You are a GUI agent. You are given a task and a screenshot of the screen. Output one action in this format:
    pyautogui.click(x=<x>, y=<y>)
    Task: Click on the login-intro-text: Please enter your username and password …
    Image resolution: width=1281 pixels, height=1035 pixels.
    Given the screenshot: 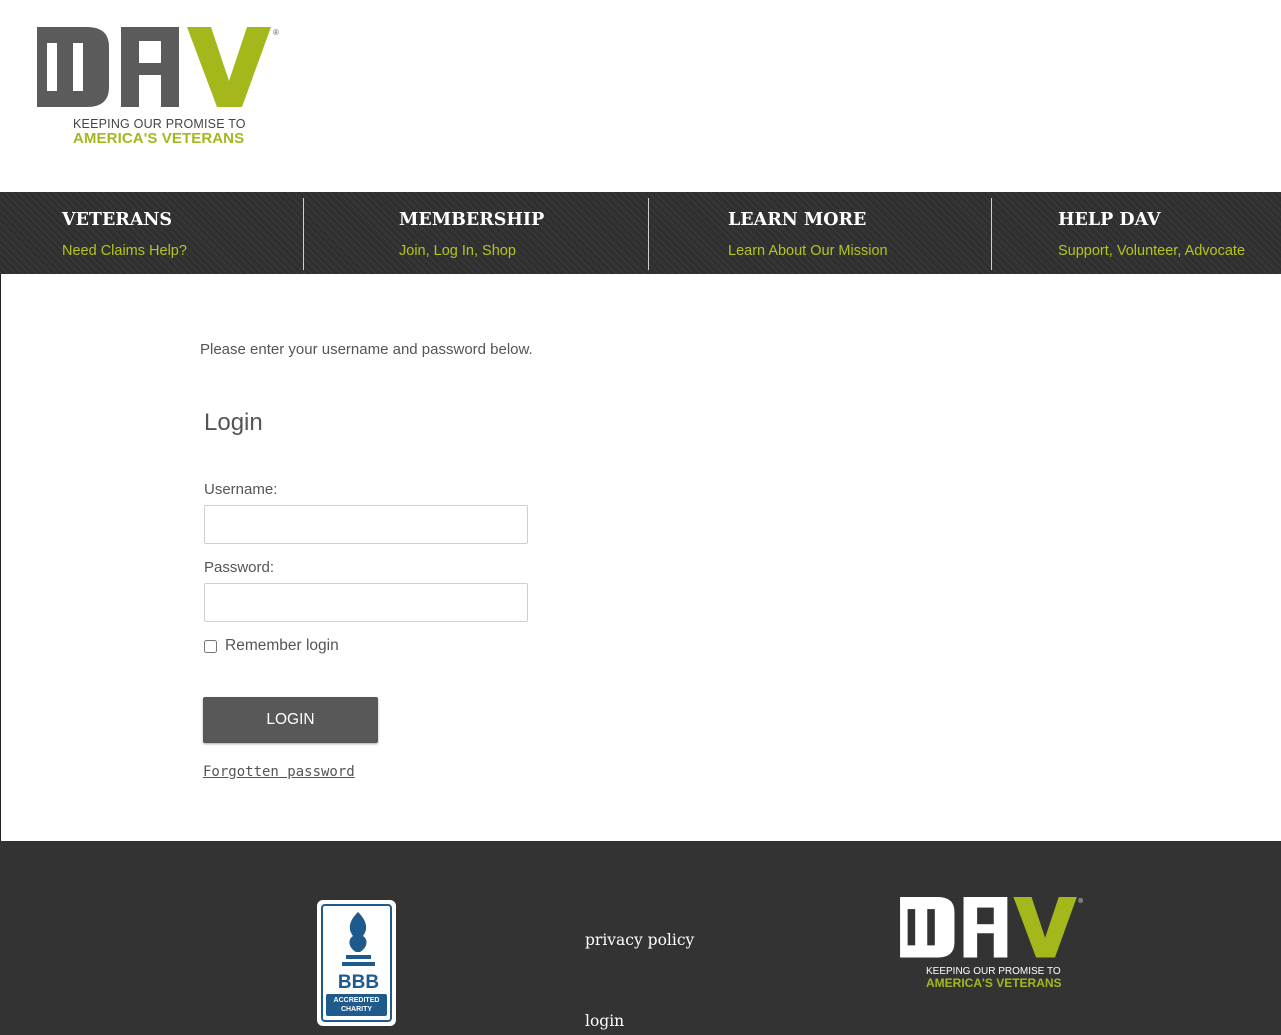 What is the action you would take?
    pyautogui.click(x=366, y=349)
    